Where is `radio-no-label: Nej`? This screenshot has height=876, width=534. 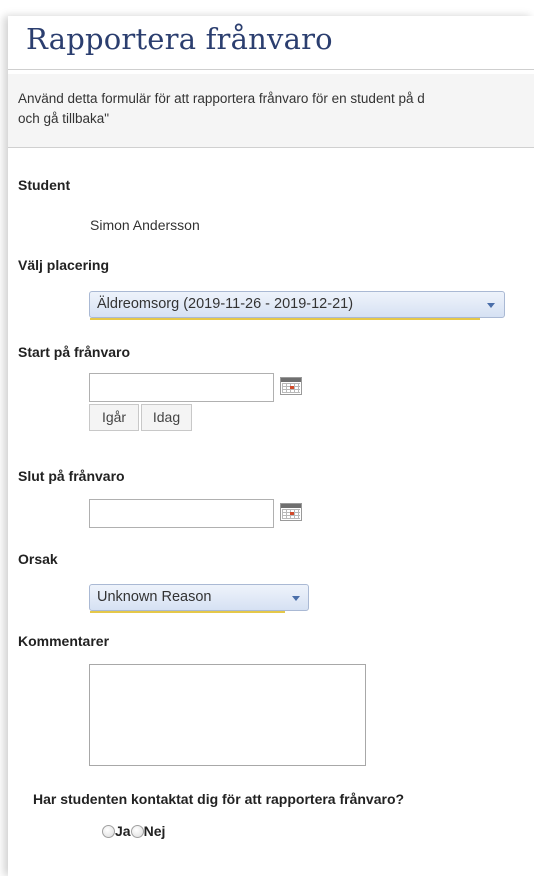
radio-no-label: Nej is located at coordinates (155, 831).